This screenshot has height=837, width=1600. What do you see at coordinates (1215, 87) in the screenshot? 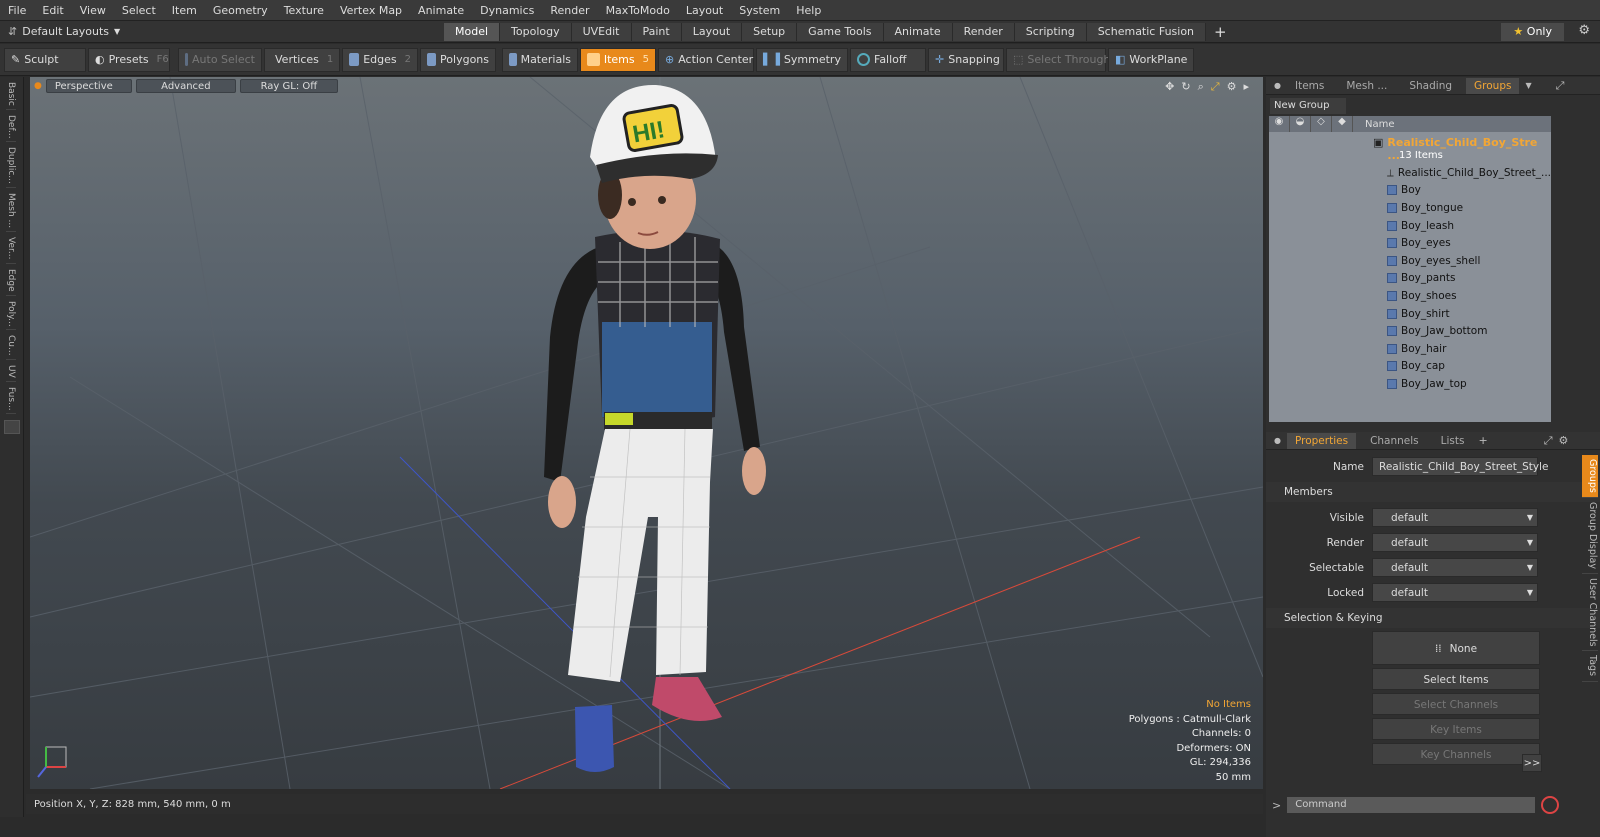
I see `maximize-icon: ⤢` at bounding box center [1215, 87].